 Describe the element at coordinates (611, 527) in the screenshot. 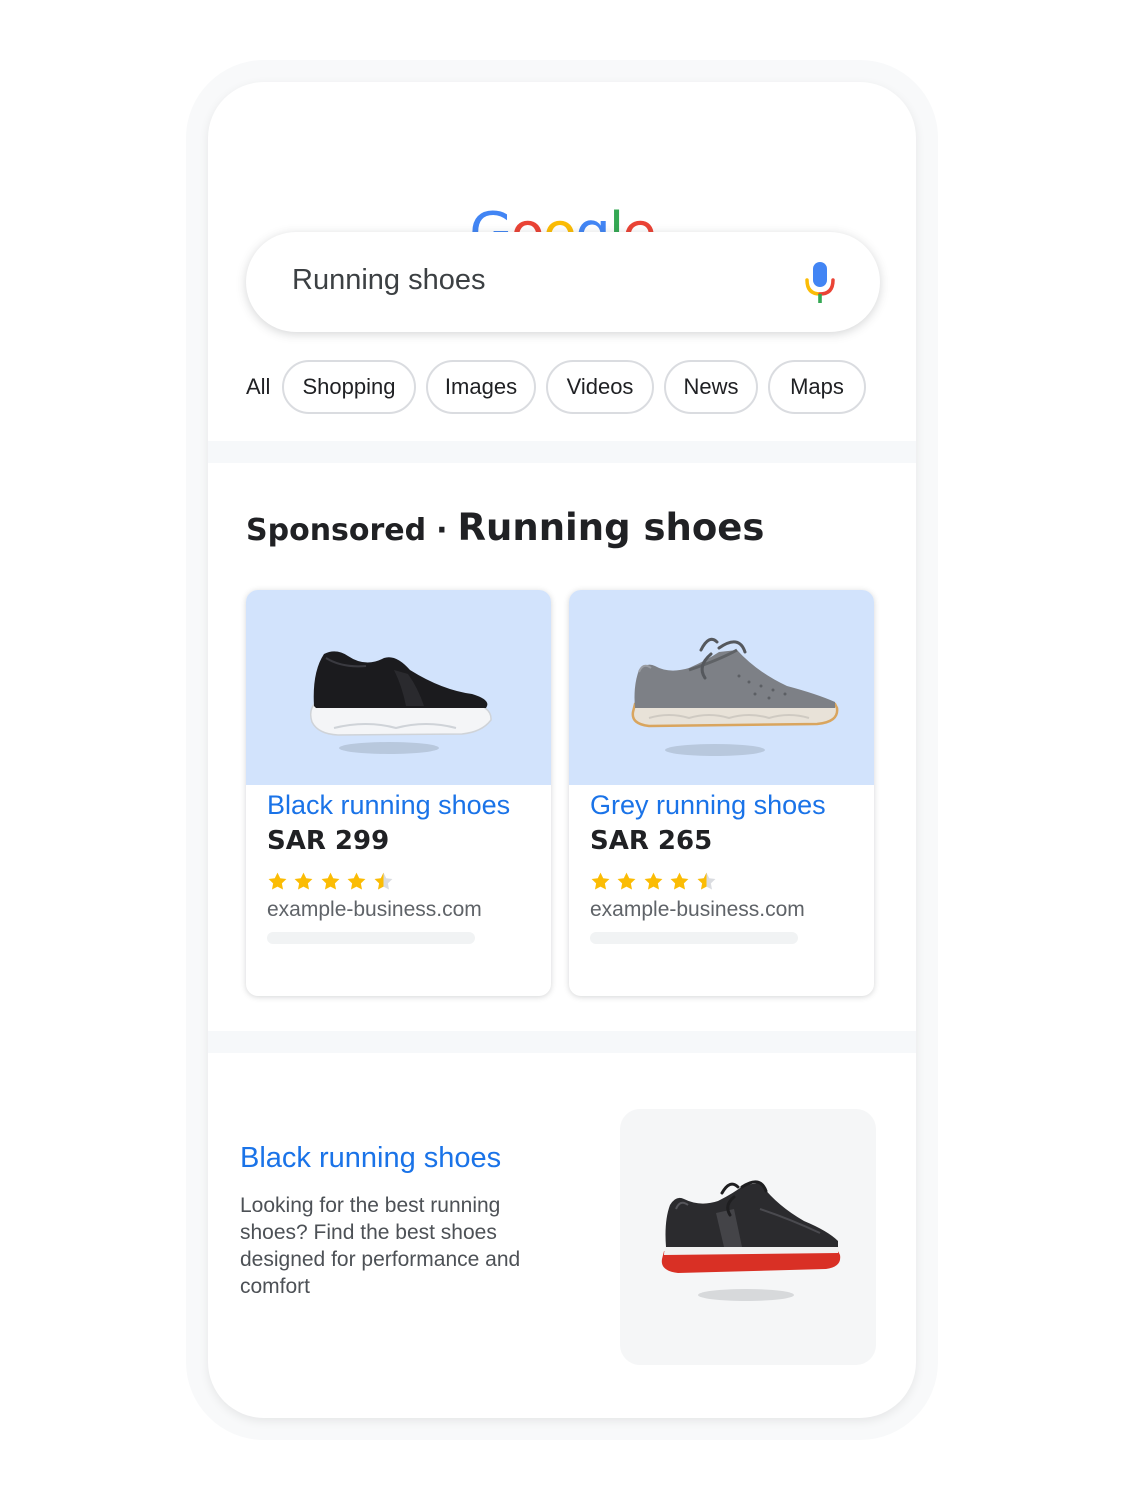

I see `sponsored-query: Running shoes` at that location.